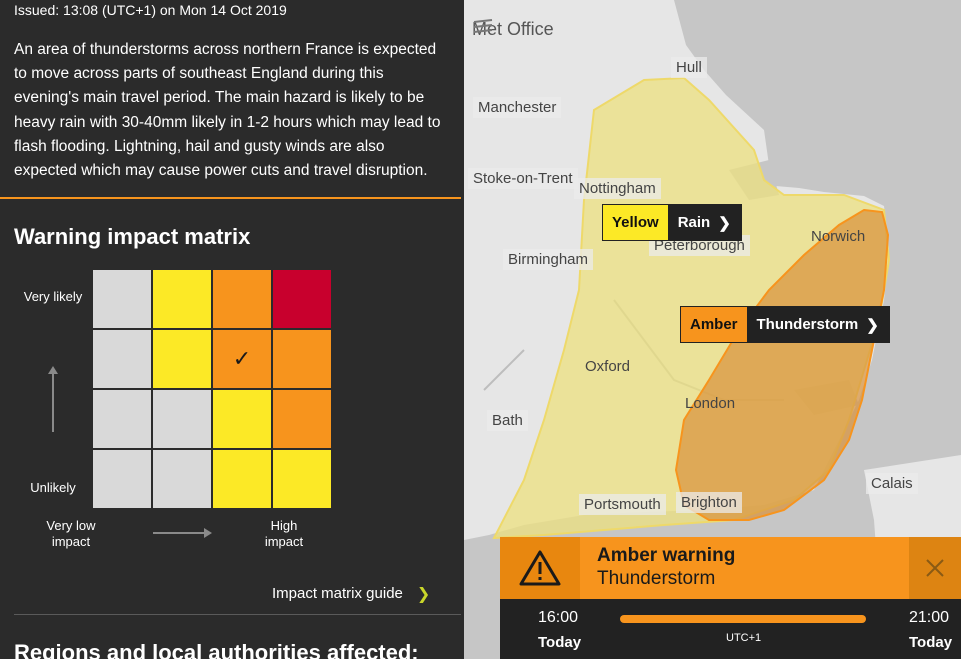  Describe the element at coordinates (838, 236) in the screenshot. I see `city-label-norwich: Norwich` at that location.